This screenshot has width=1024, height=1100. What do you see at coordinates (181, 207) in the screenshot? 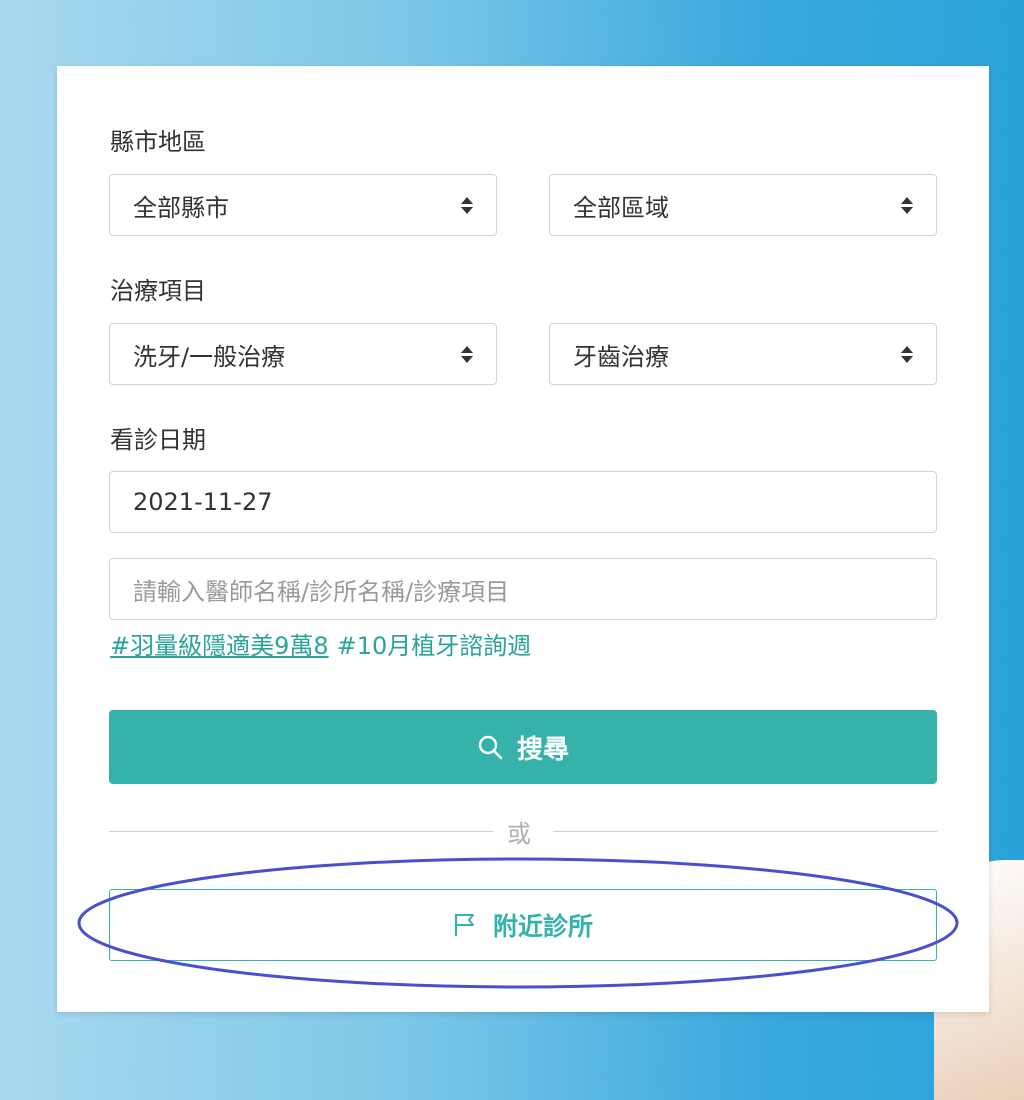
I see `city-select-value: 全部縣市` at bounding box center [181, 207].